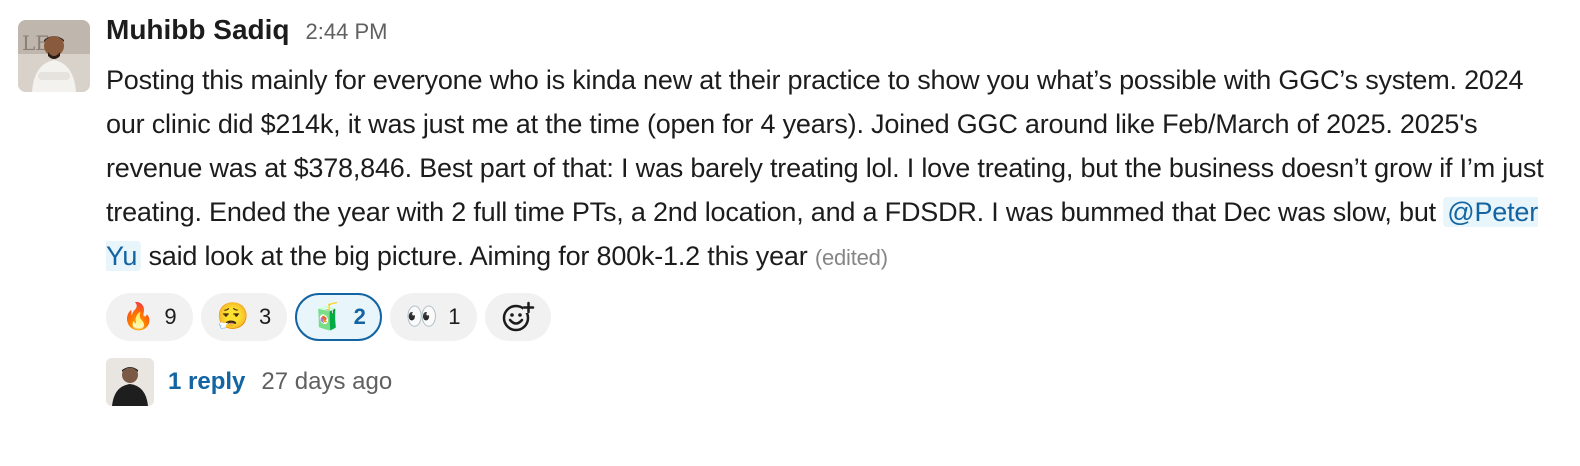 This screenshot has width=1580, height=466. I want to click on author-avatar: LE, so click(54, 56).